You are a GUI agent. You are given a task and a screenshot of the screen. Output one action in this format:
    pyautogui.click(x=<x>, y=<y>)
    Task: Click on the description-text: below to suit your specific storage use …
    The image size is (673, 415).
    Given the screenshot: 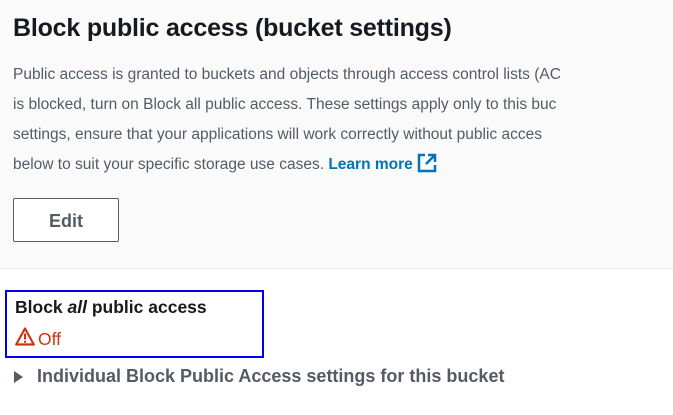 What is the action you would take?
    pyautogui.click(x=171, y=164)
    